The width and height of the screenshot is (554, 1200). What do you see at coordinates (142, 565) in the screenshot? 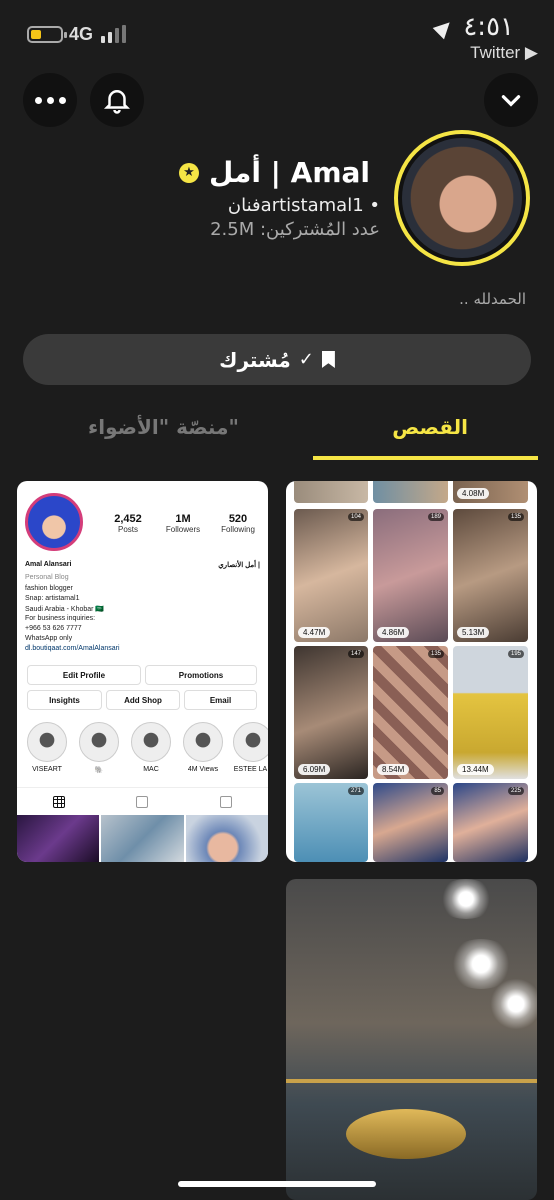
I see `ig-name-row: Amal Alansari أمل الأنصاري |` at bounding box center [142, 565].